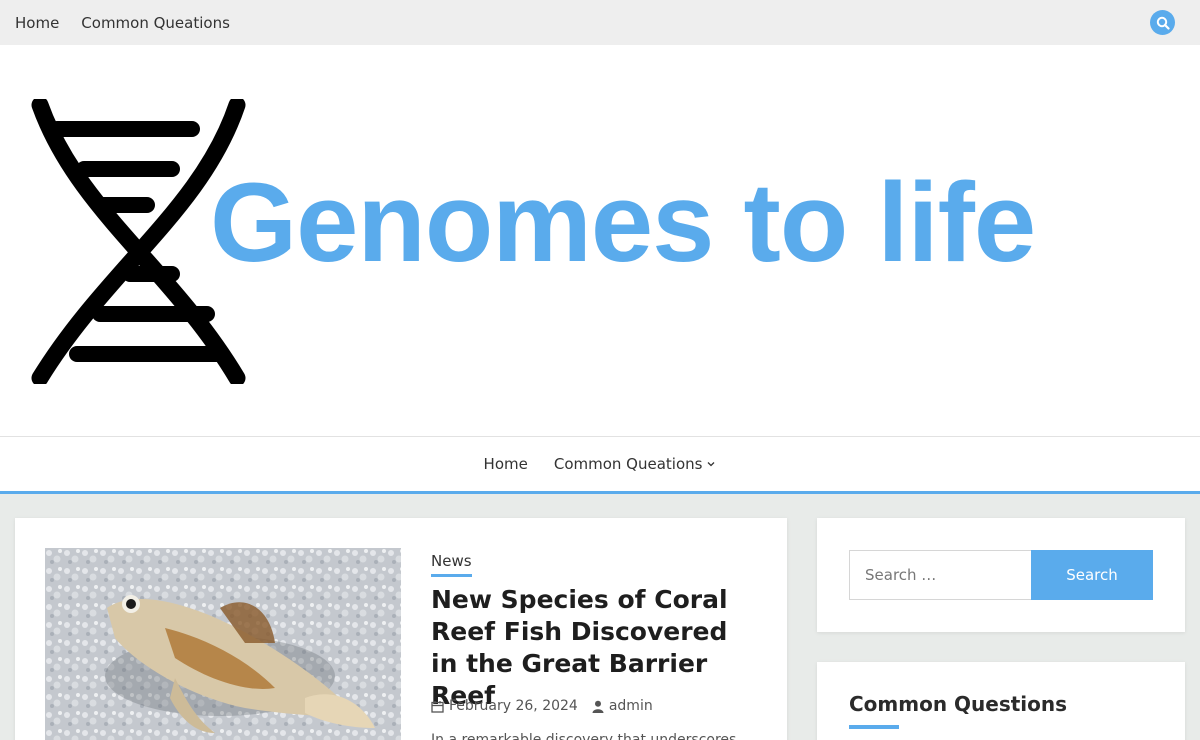  What do you see at coordinates (940, 575) in the screenshot?
I see `search-input` at bounding box center [940, 575].